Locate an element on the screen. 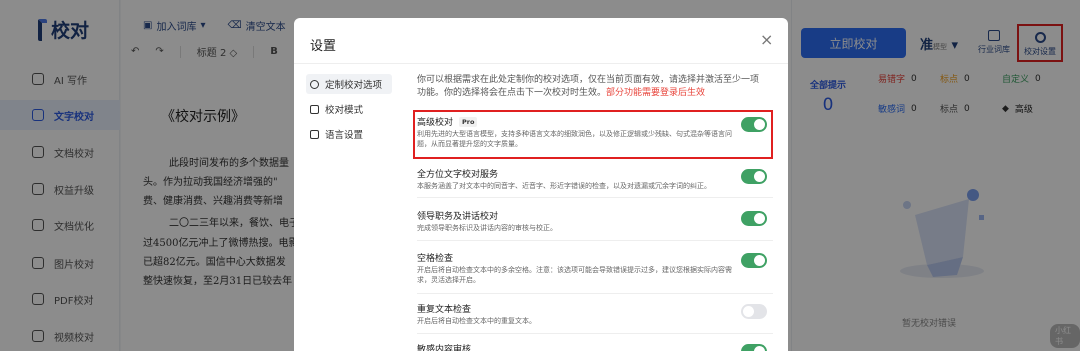 This screenshot has width=1080, height=351. tab-custom-options: 定制校对选项 is located at coordinates (349, 84).